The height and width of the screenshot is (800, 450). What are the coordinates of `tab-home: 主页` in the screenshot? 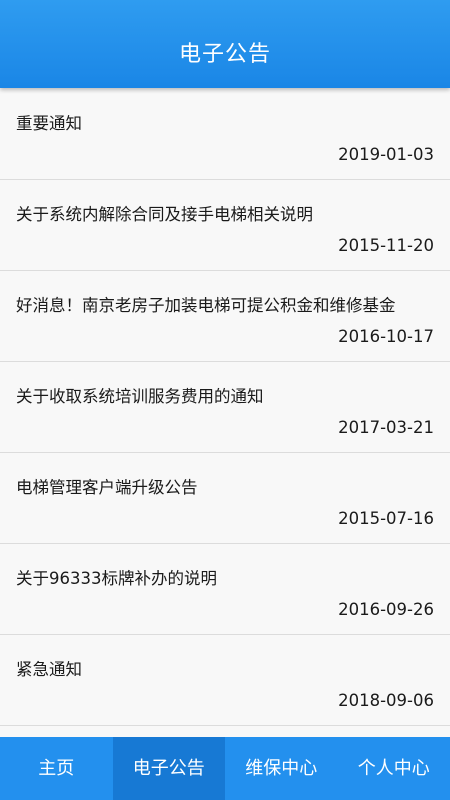 It's located at (56, 768).